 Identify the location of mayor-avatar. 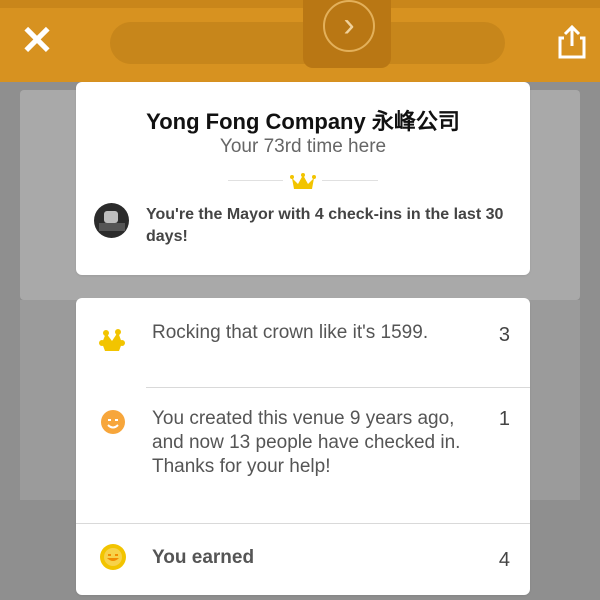
(111, 220).